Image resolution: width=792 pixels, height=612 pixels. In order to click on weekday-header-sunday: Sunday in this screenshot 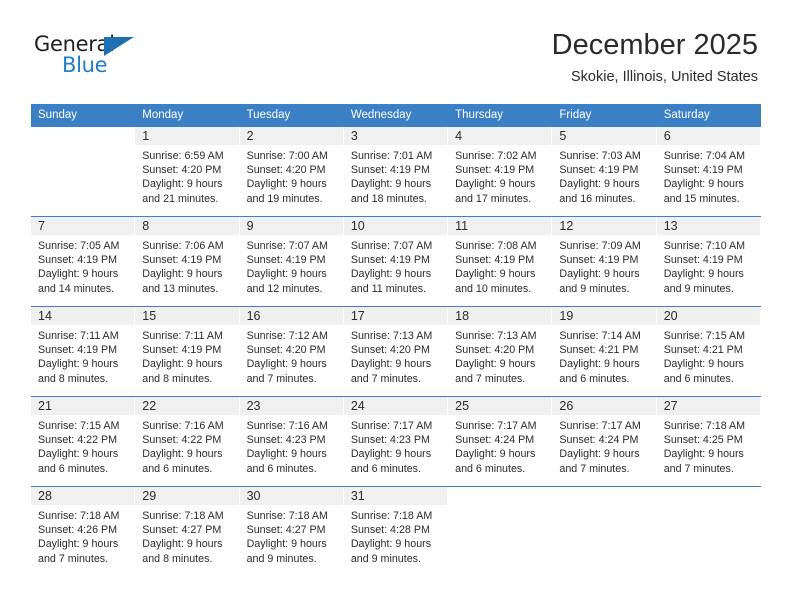, I will do `click(58, 115)`.